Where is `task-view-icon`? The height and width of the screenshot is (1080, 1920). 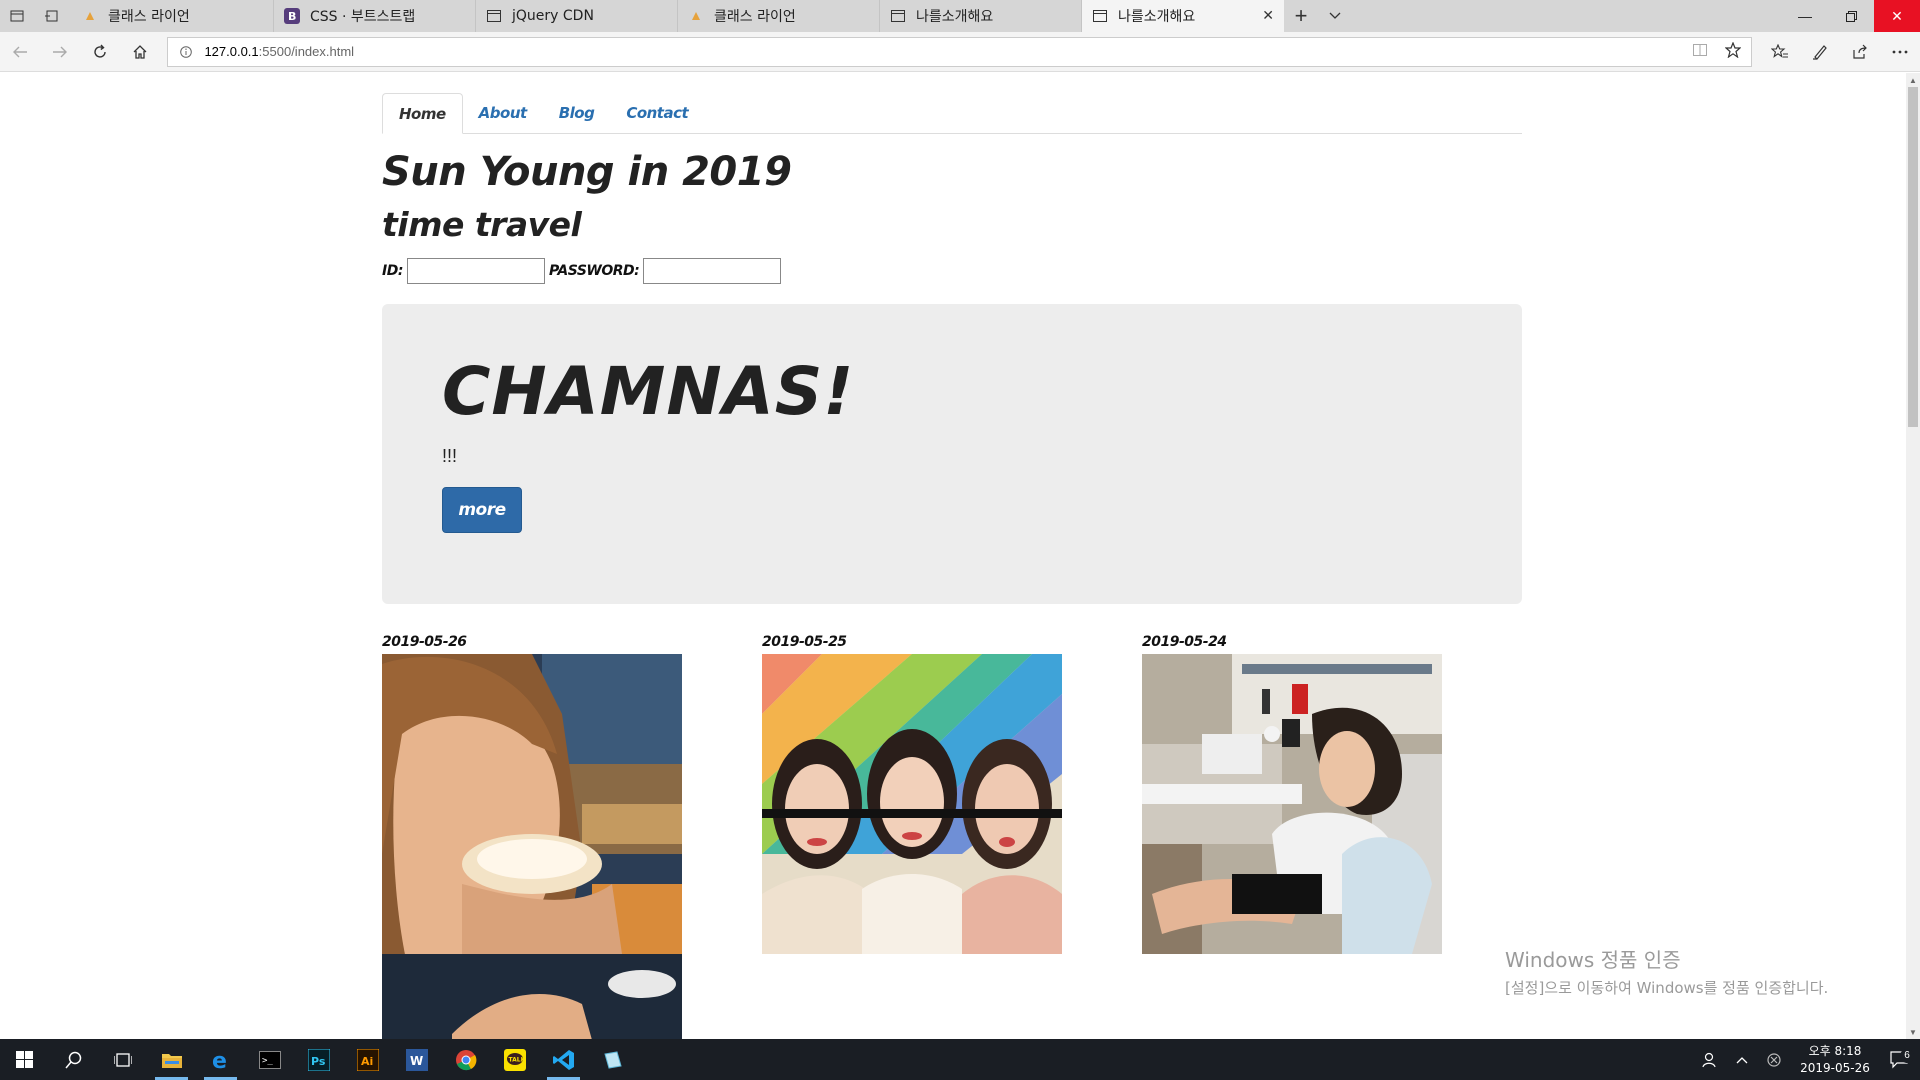 task-view-icon is located at coordinates (122, 1059).